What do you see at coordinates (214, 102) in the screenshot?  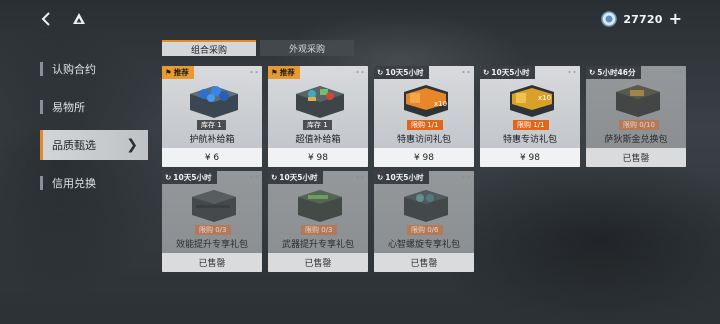 I see `blue-supply-crate-icon` at bounding box center [214, 102].